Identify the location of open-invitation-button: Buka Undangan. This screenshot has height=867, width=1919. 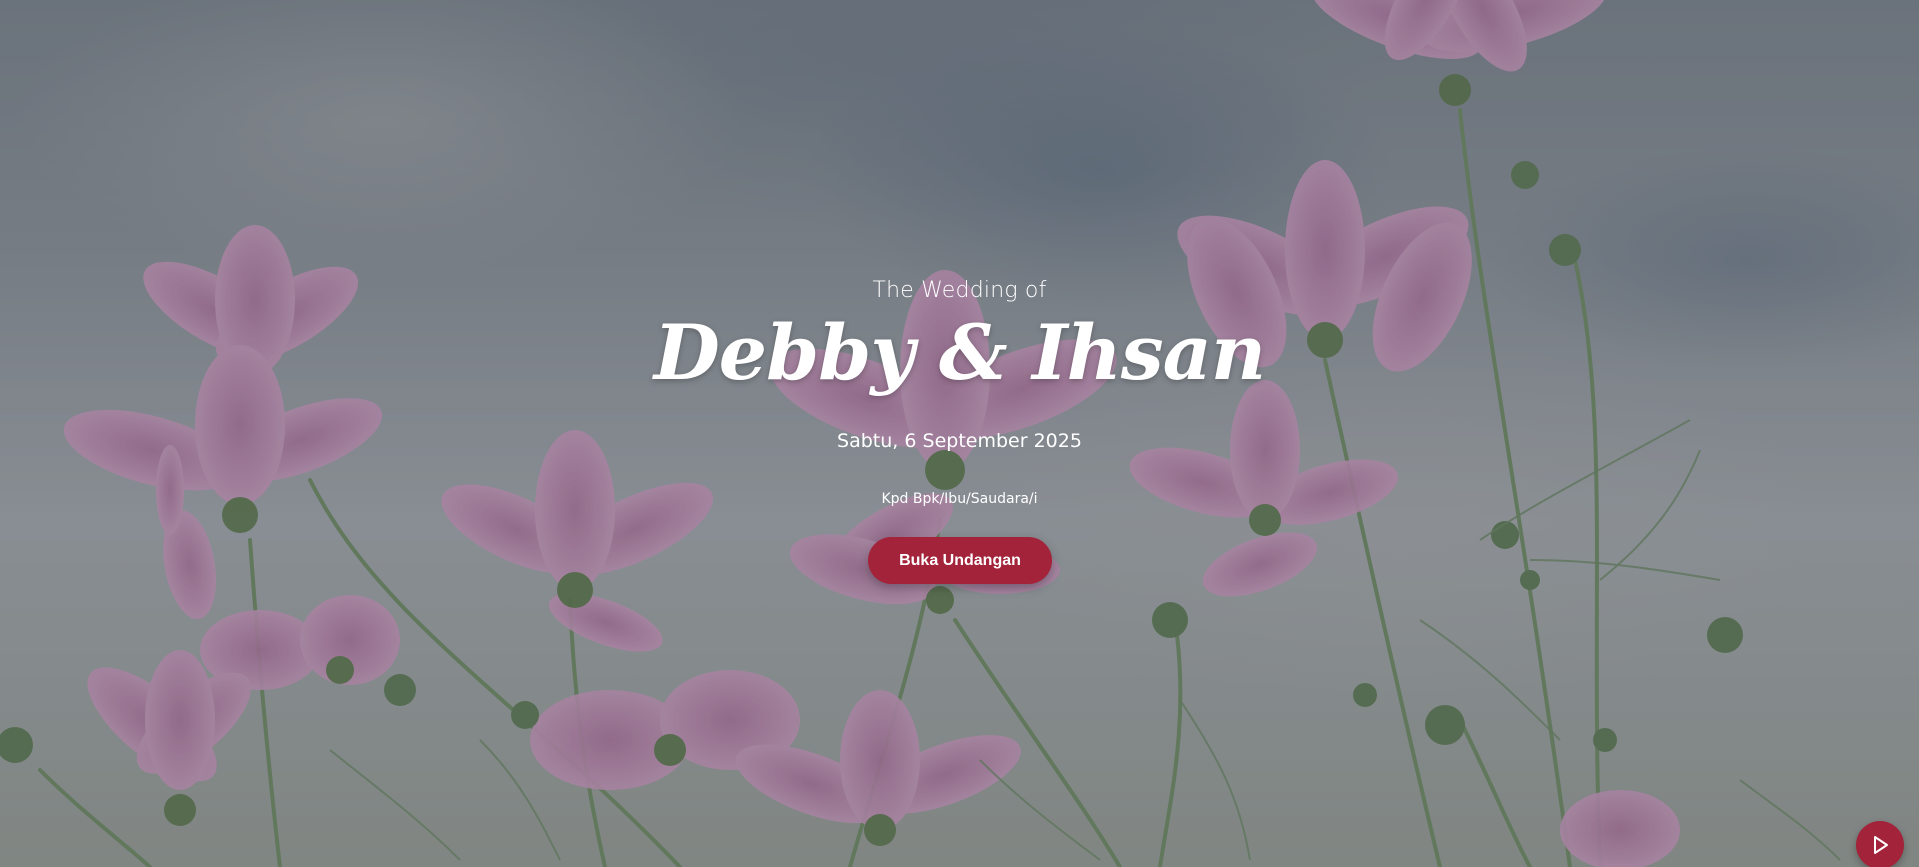
(960, 560).